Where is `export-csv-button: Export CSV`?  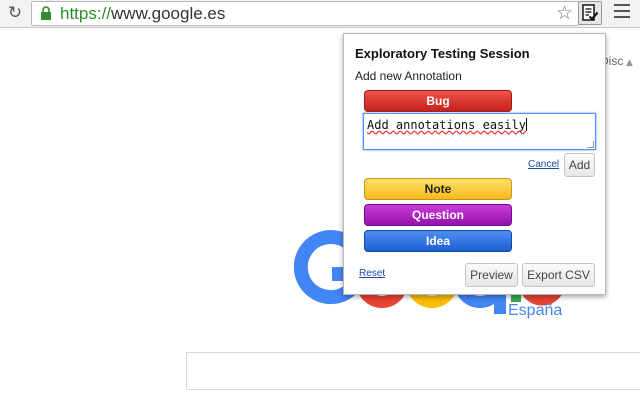 export-csv-button: Export CSV is located at coordinates (558, 275).